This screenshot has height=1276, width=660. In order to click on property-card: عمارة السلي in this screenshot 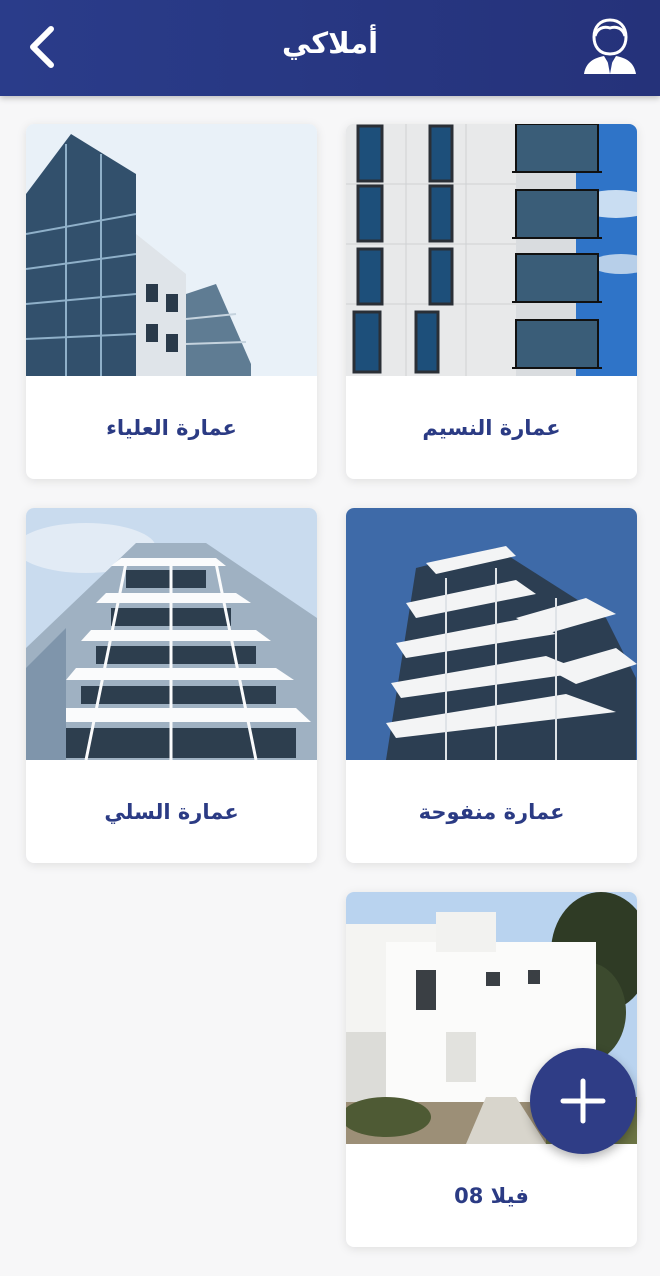, I will do `click(171, 685)`.